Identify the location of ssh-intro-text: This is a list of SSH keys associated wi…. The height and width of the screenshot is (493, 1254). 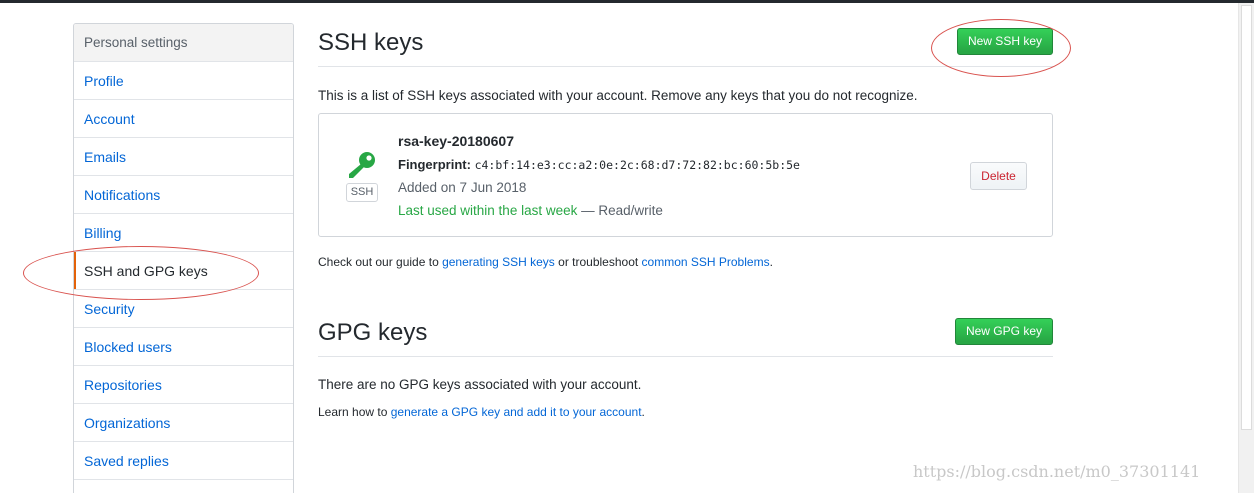
(618, 95).